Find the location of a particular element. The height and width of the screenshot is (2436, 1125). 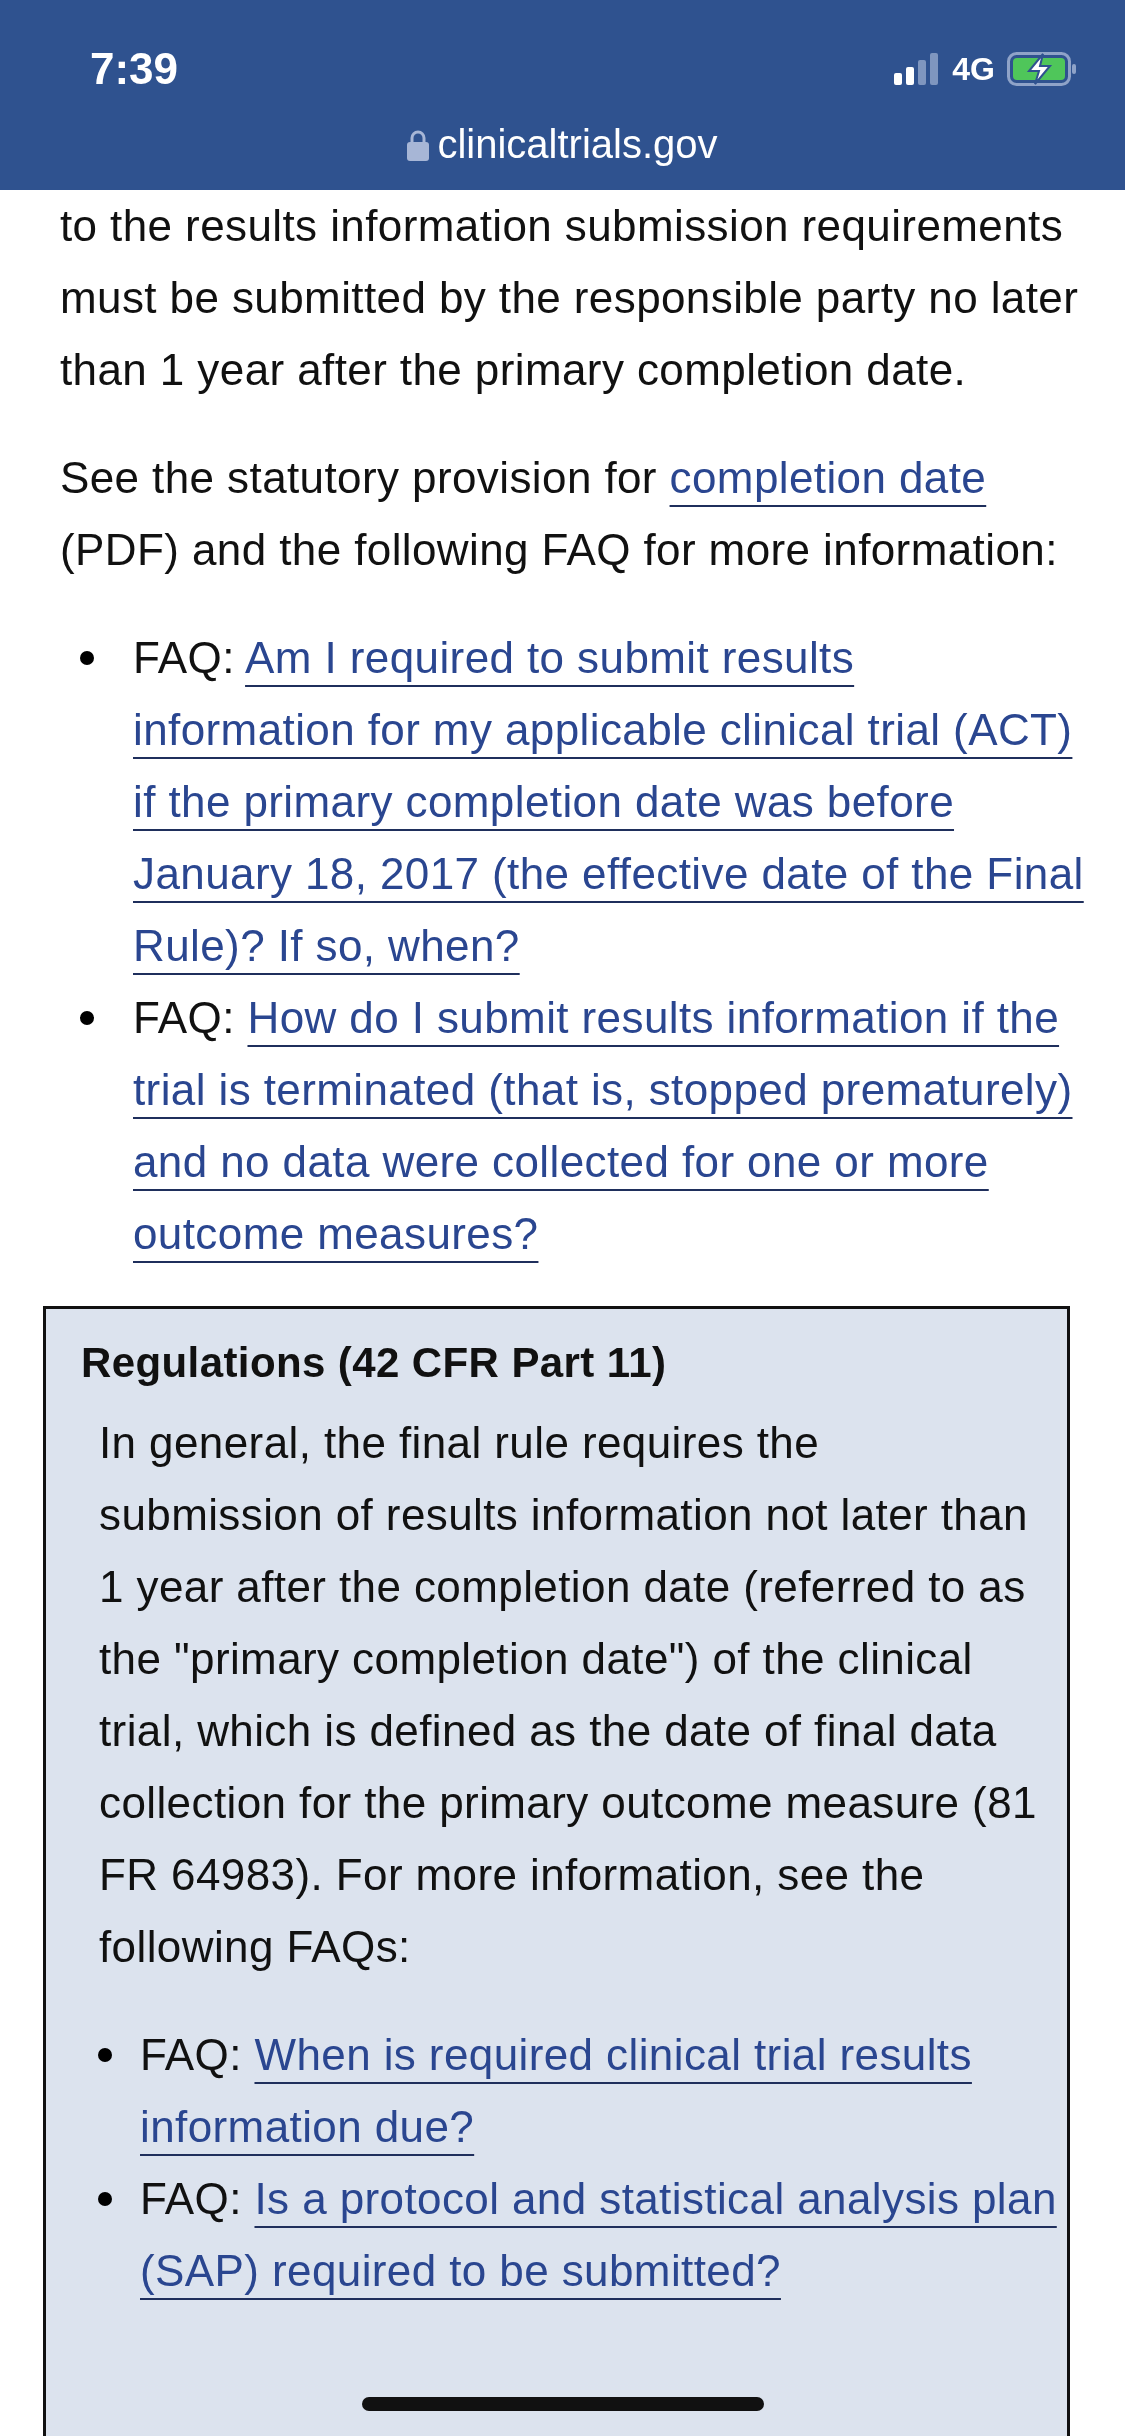

signal-icon is located at coordinates (917, 69).